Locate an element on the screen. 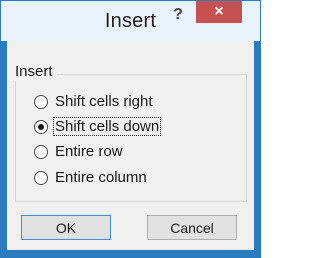 This screenshot has width=320, height=258. radio-shift-cells-down: Shift cells down is located at coordinates (98, 126).